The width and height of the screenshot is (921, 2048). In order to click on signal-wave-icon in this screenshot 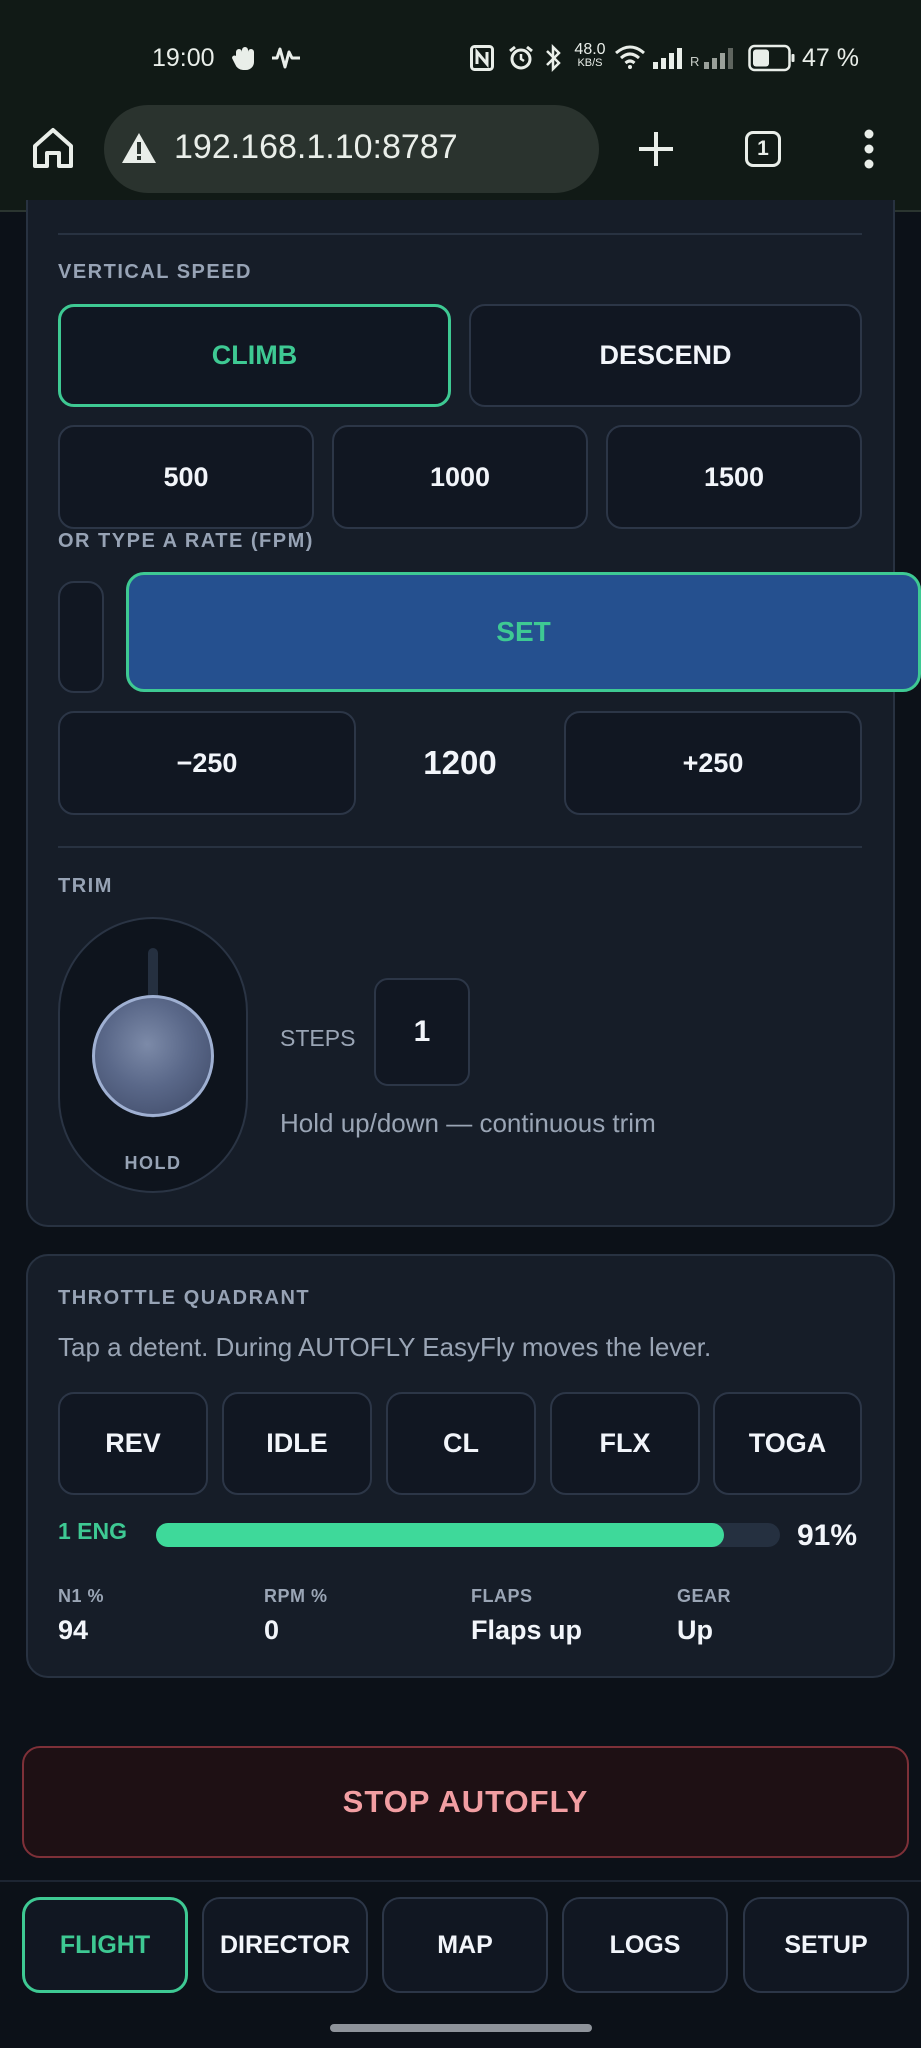, I will do `click(286, 58)`.